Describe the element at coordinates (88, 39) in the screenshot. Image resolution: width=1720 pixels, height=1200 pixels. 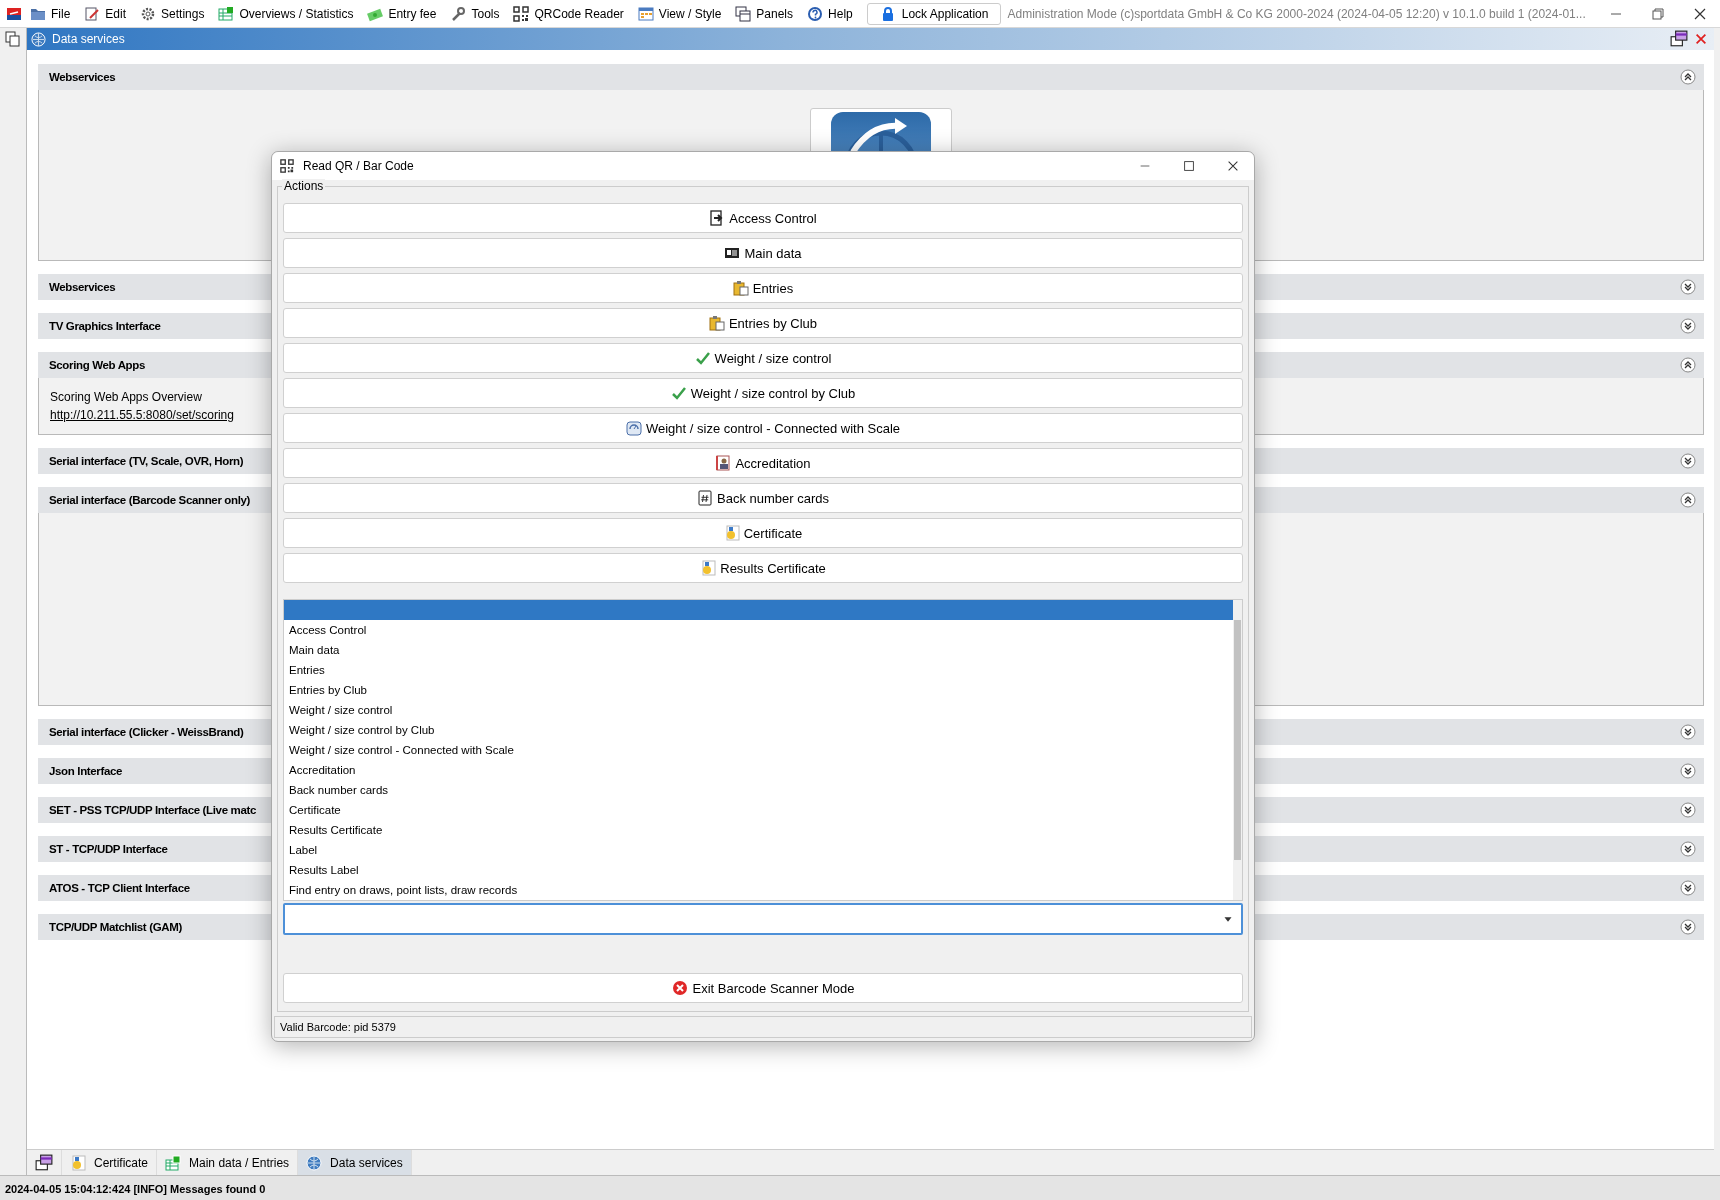
I see `window-title: Data services` at that location.